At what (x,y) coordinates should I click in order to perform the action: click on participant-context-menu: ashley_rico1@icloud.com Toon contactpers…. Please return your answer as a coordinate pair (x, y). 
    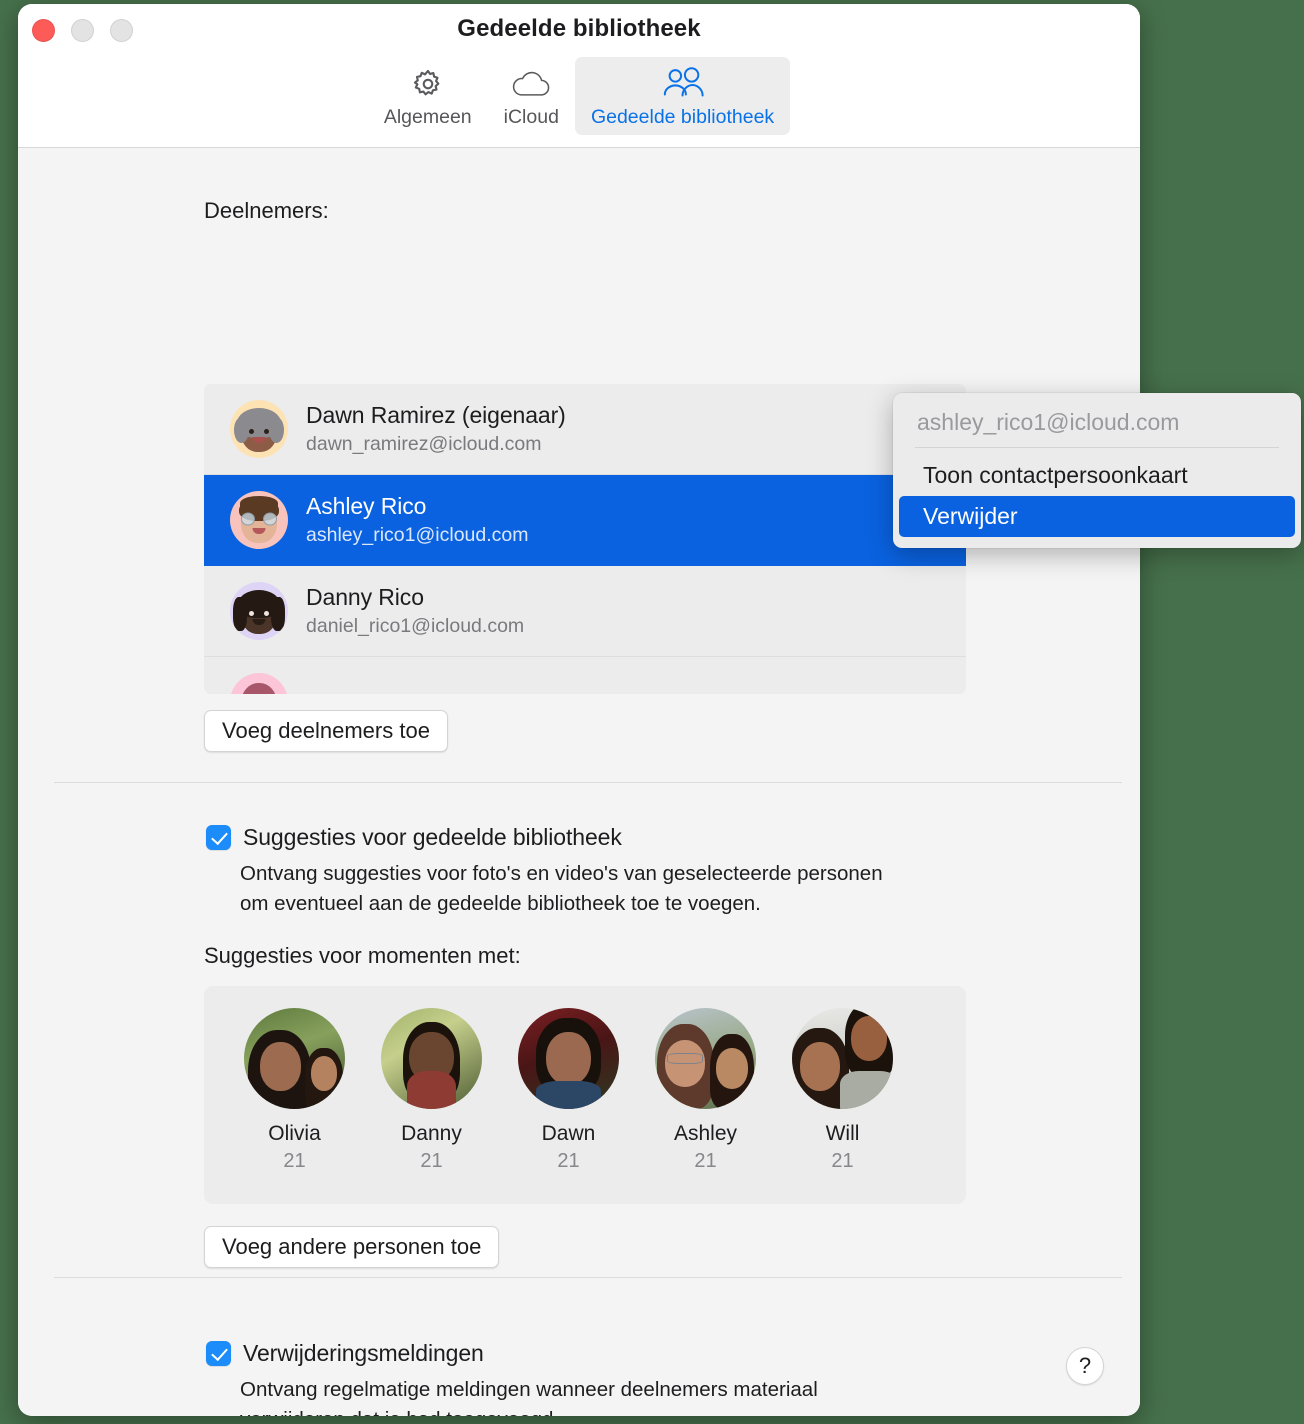
    Looking at the image, I should click on (1097, 470).